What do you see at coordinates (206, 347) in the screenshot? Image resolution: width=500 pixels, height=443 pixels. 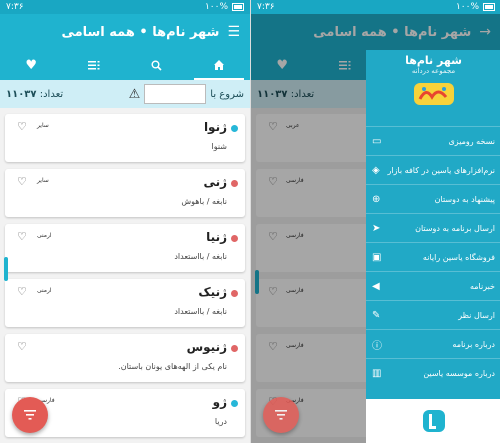 I see `name-text: ژنیوس` at bounding box center [206, 347].